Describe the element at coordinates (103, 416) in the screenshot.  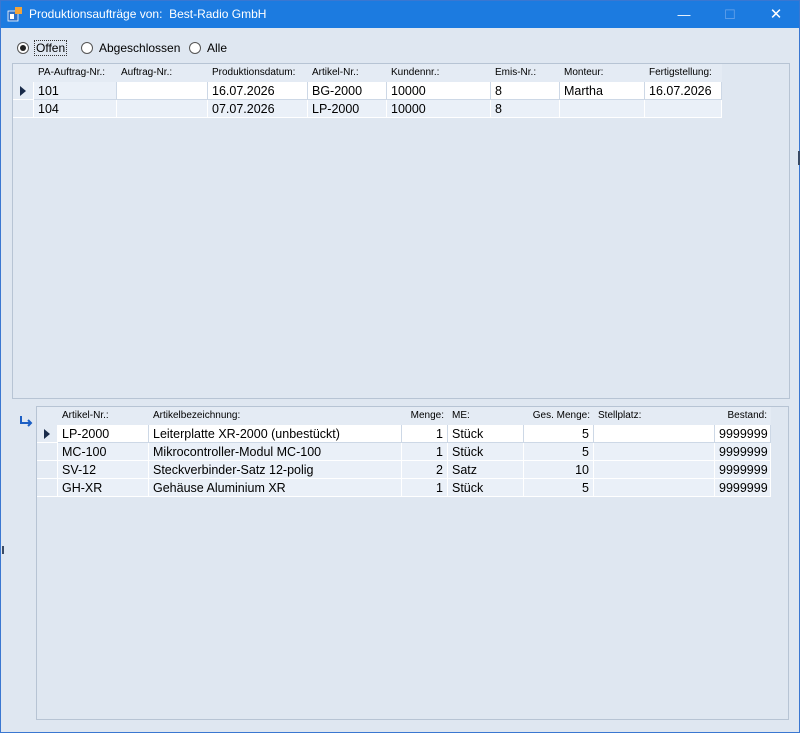
I see `items-header-artikel-nr: Artikel-Nr.:` at that location.